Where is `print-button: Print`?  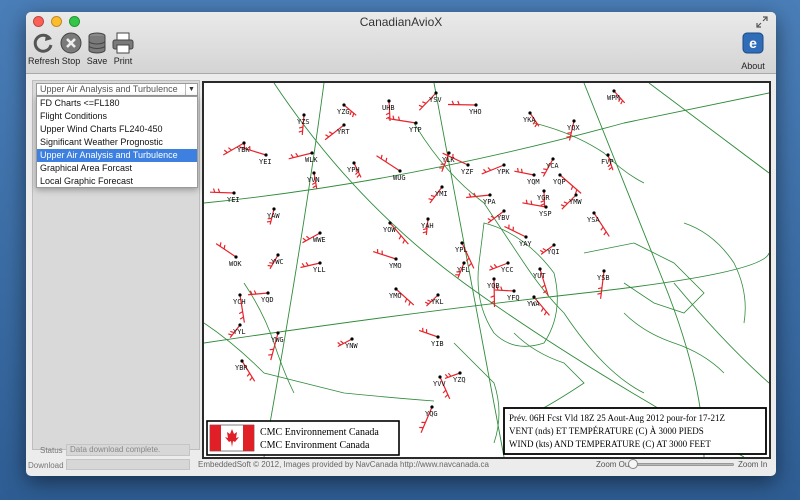
print-button: Print is located at coordinates (123, 52).